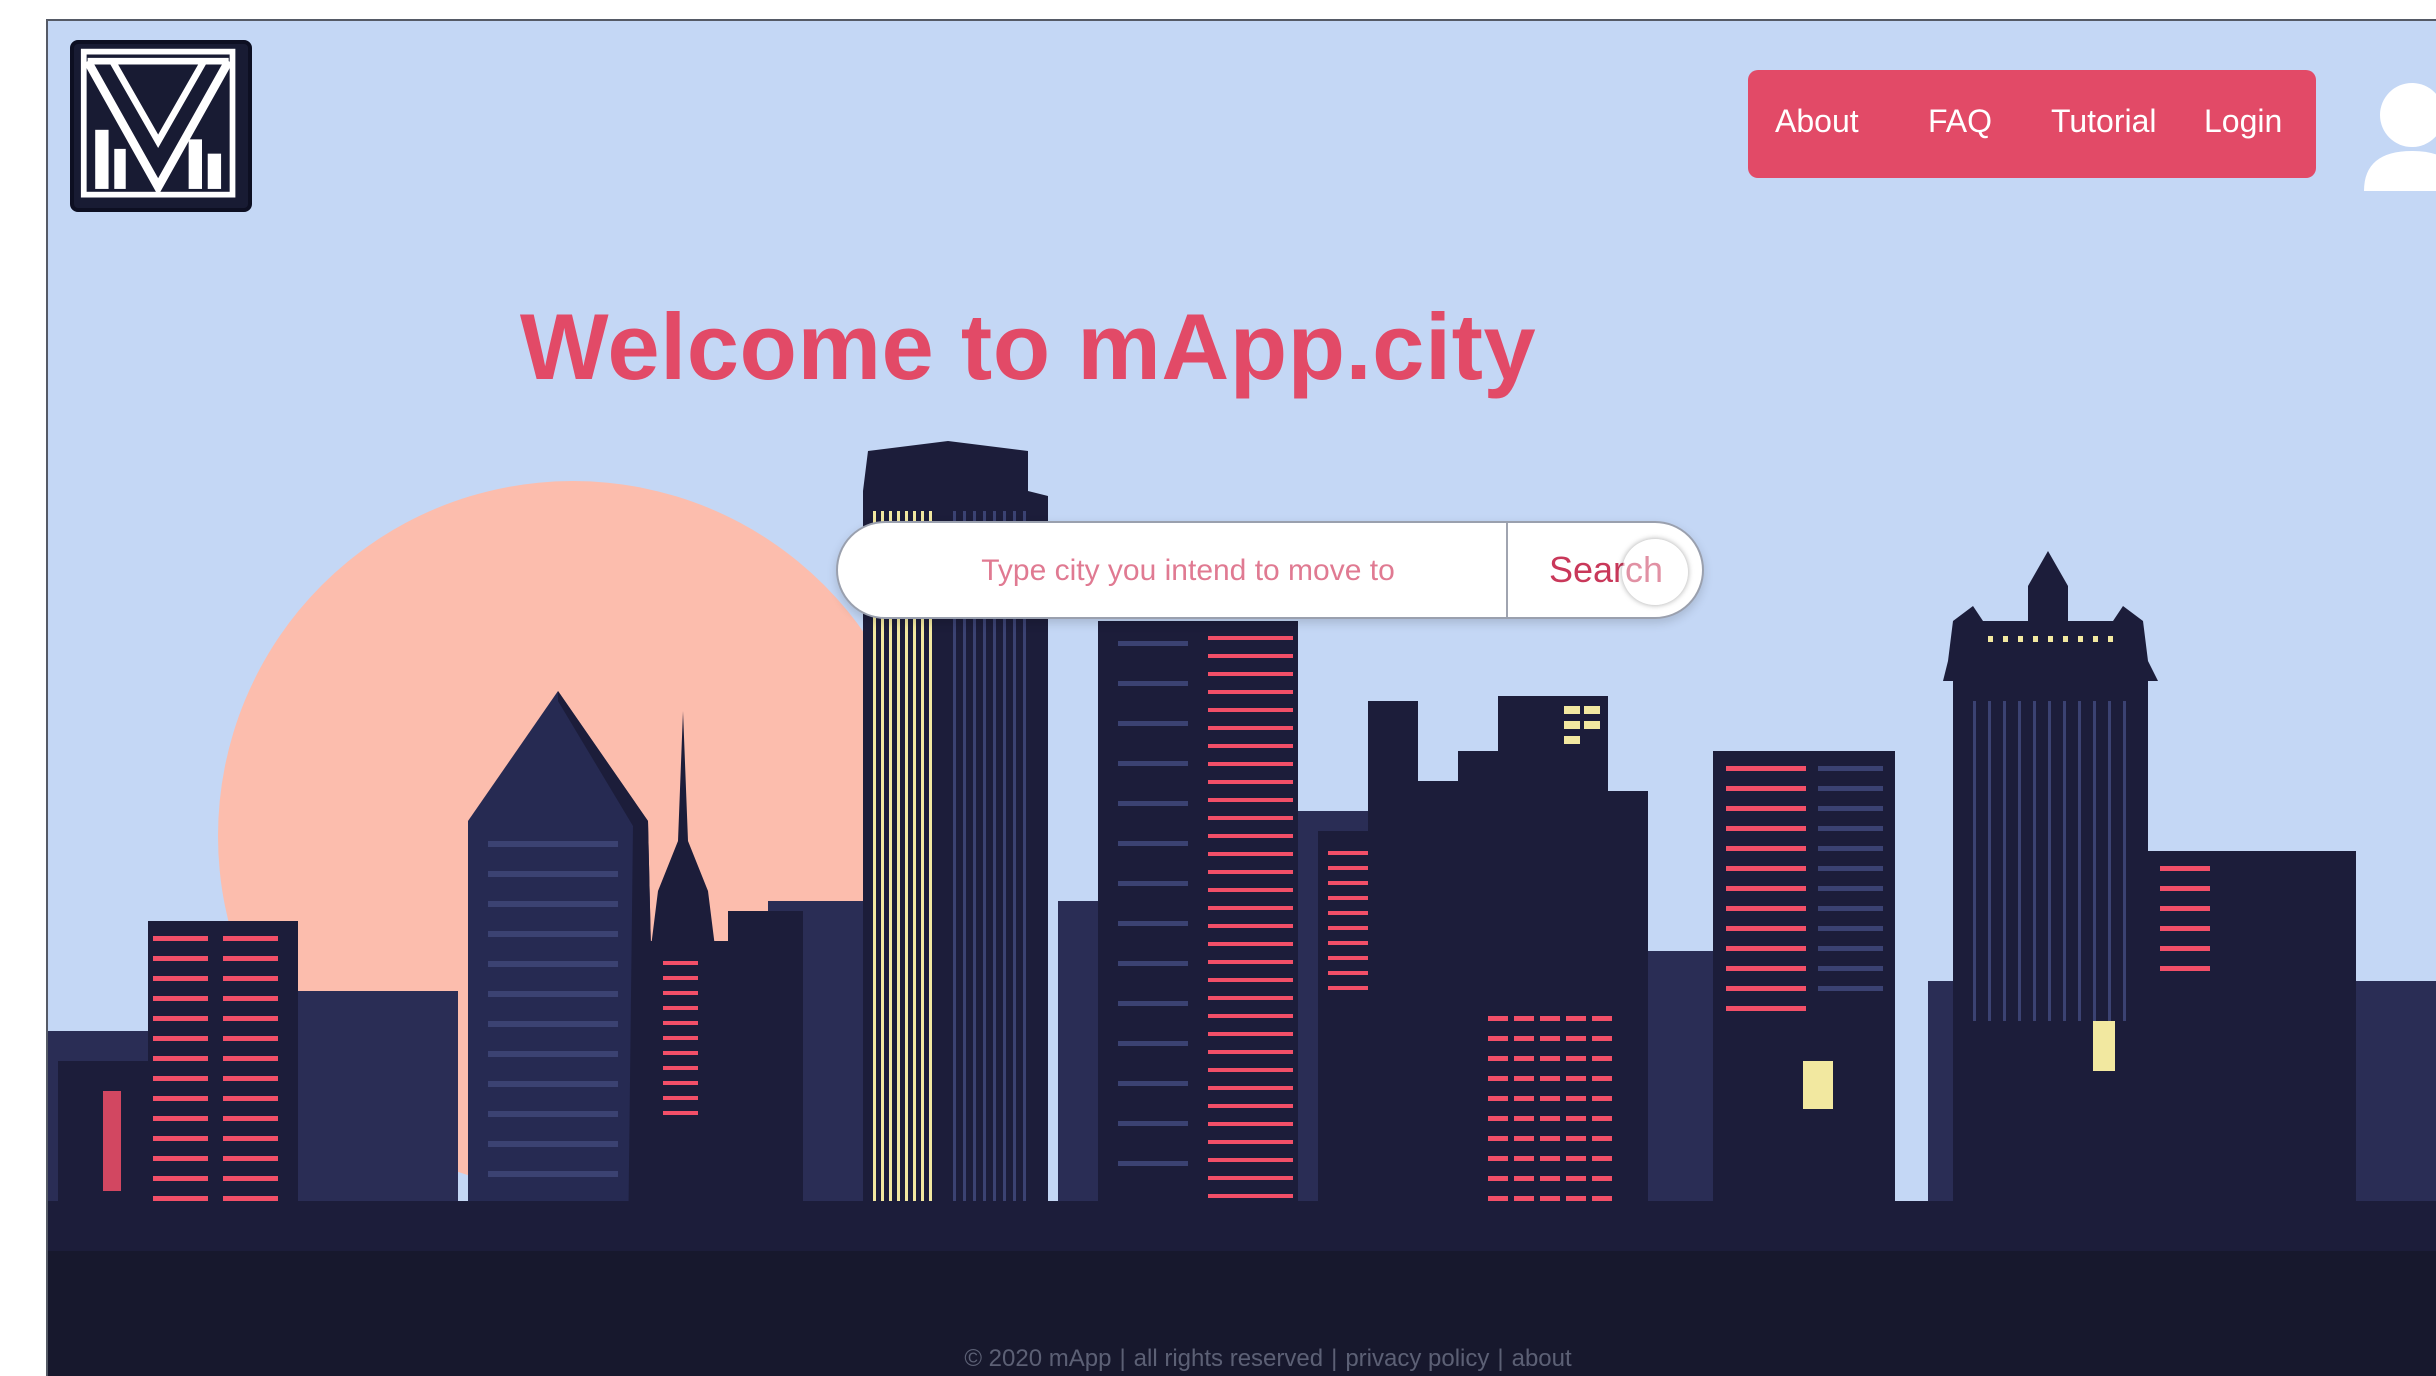  What do you see at coordinates (2243, 121) in the screenshot?
I see `nav-login-link: Login` at bounding box center [2243, 121].